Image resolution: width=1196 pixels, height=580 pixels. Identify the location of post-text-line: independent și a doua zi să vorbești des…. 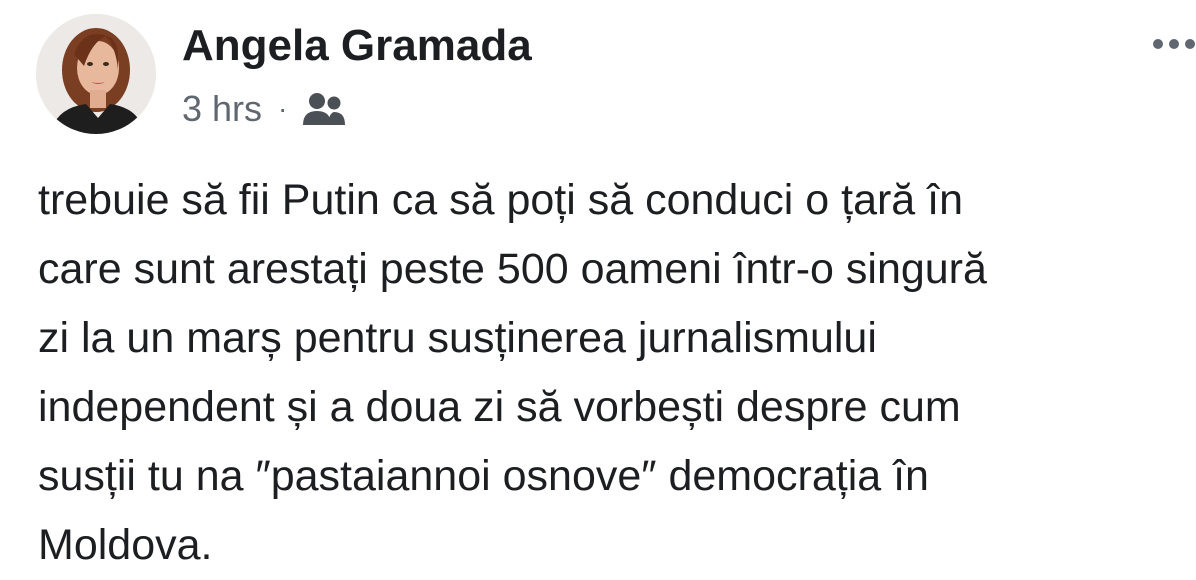
(499, 407).